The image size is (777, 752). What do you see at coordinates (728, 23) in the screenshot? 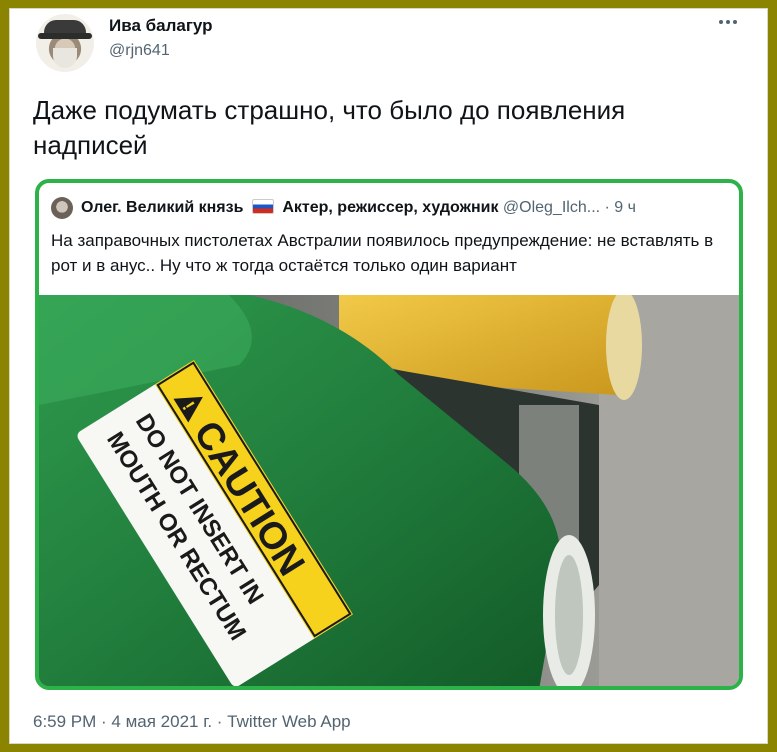
I see `more-horizontal-icon` at bounding box center [728, 23].